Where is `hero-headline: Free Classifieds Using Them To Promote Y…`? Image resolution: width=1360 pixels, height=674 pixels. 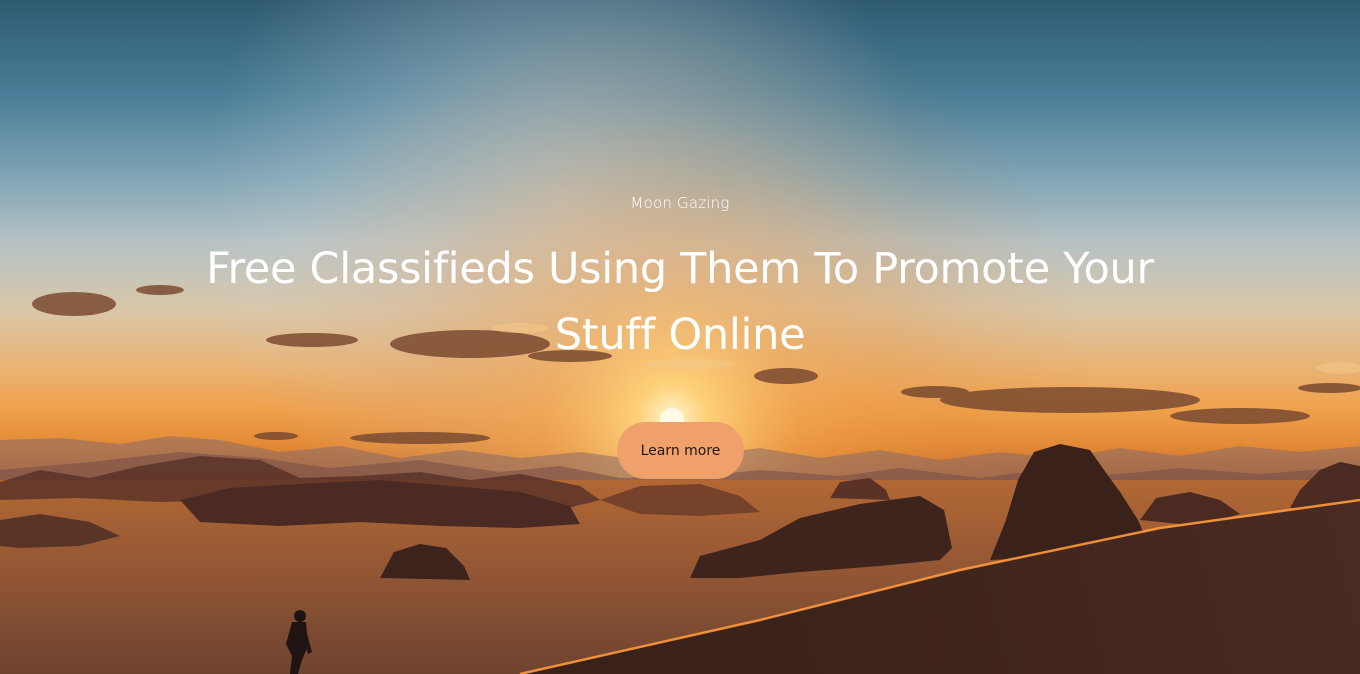 hero-headline: Free Classifieds Using Them To Promote Y… is located at coordinates (680, 302).